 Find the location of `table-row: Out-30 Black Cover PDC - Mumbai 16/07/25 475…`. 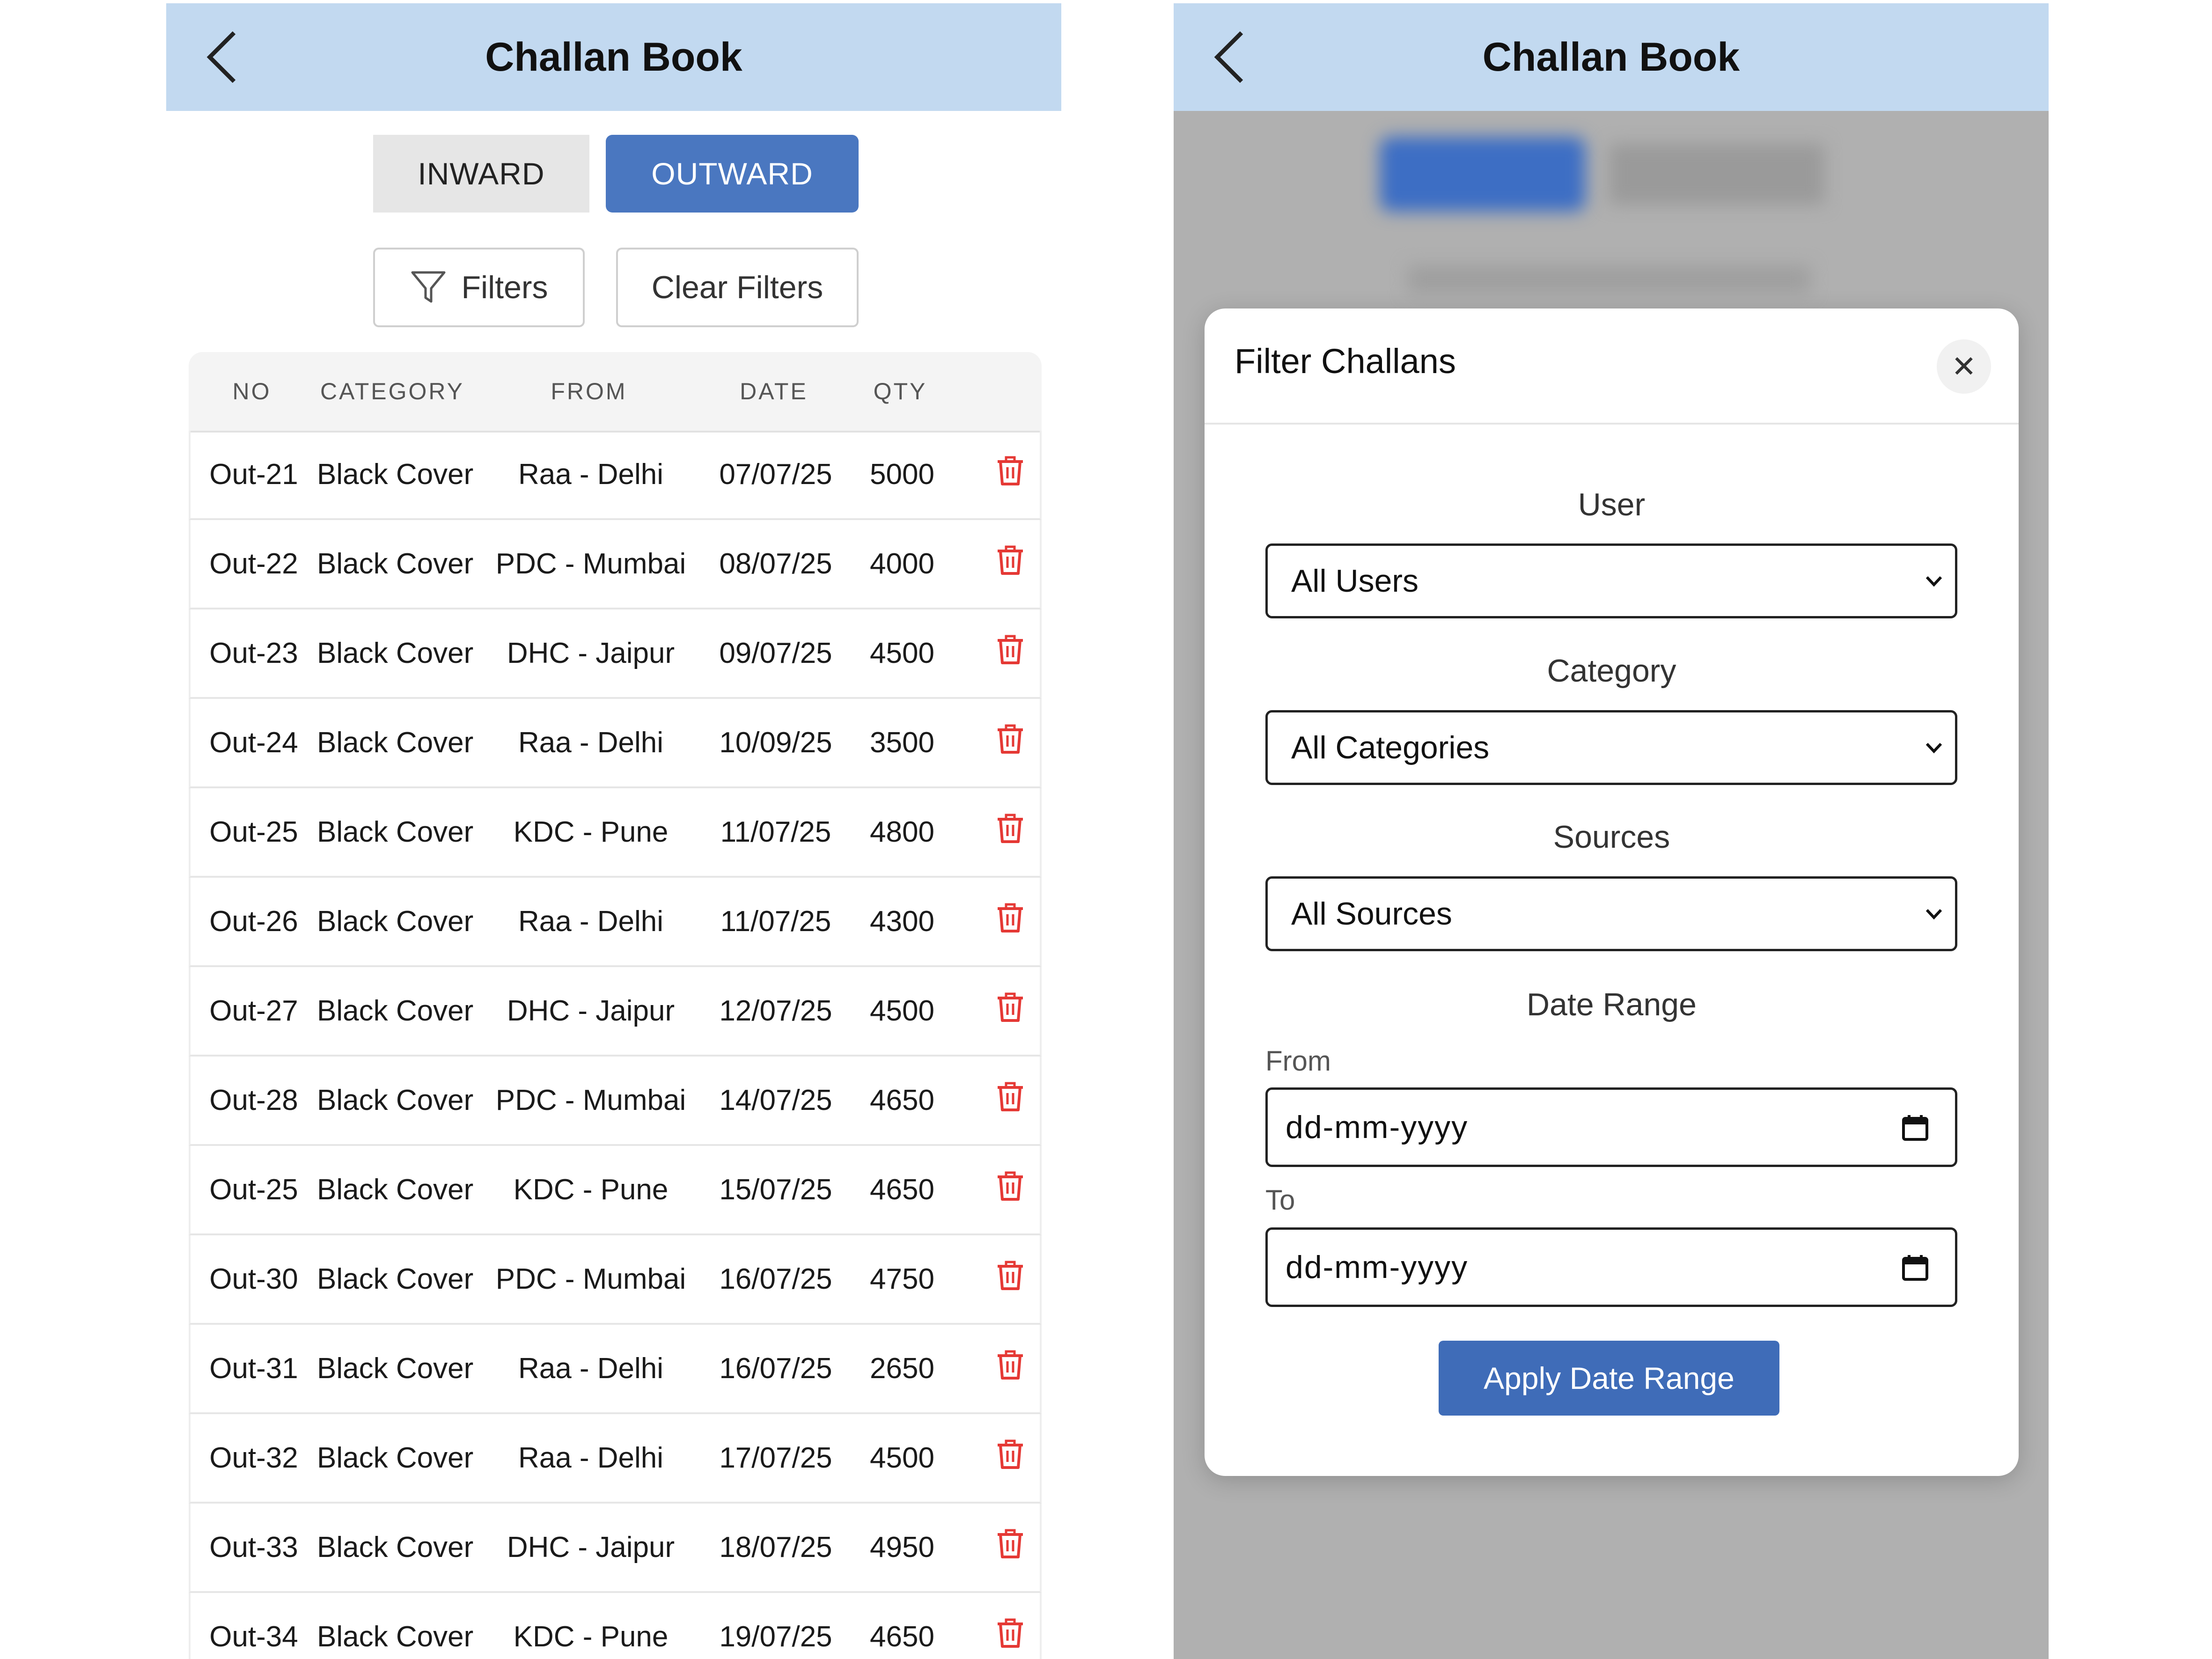

table-row: Out-30 Black Cover PDC - Mumbai 16/07/25 475… is located at coordinates (615, 1280).